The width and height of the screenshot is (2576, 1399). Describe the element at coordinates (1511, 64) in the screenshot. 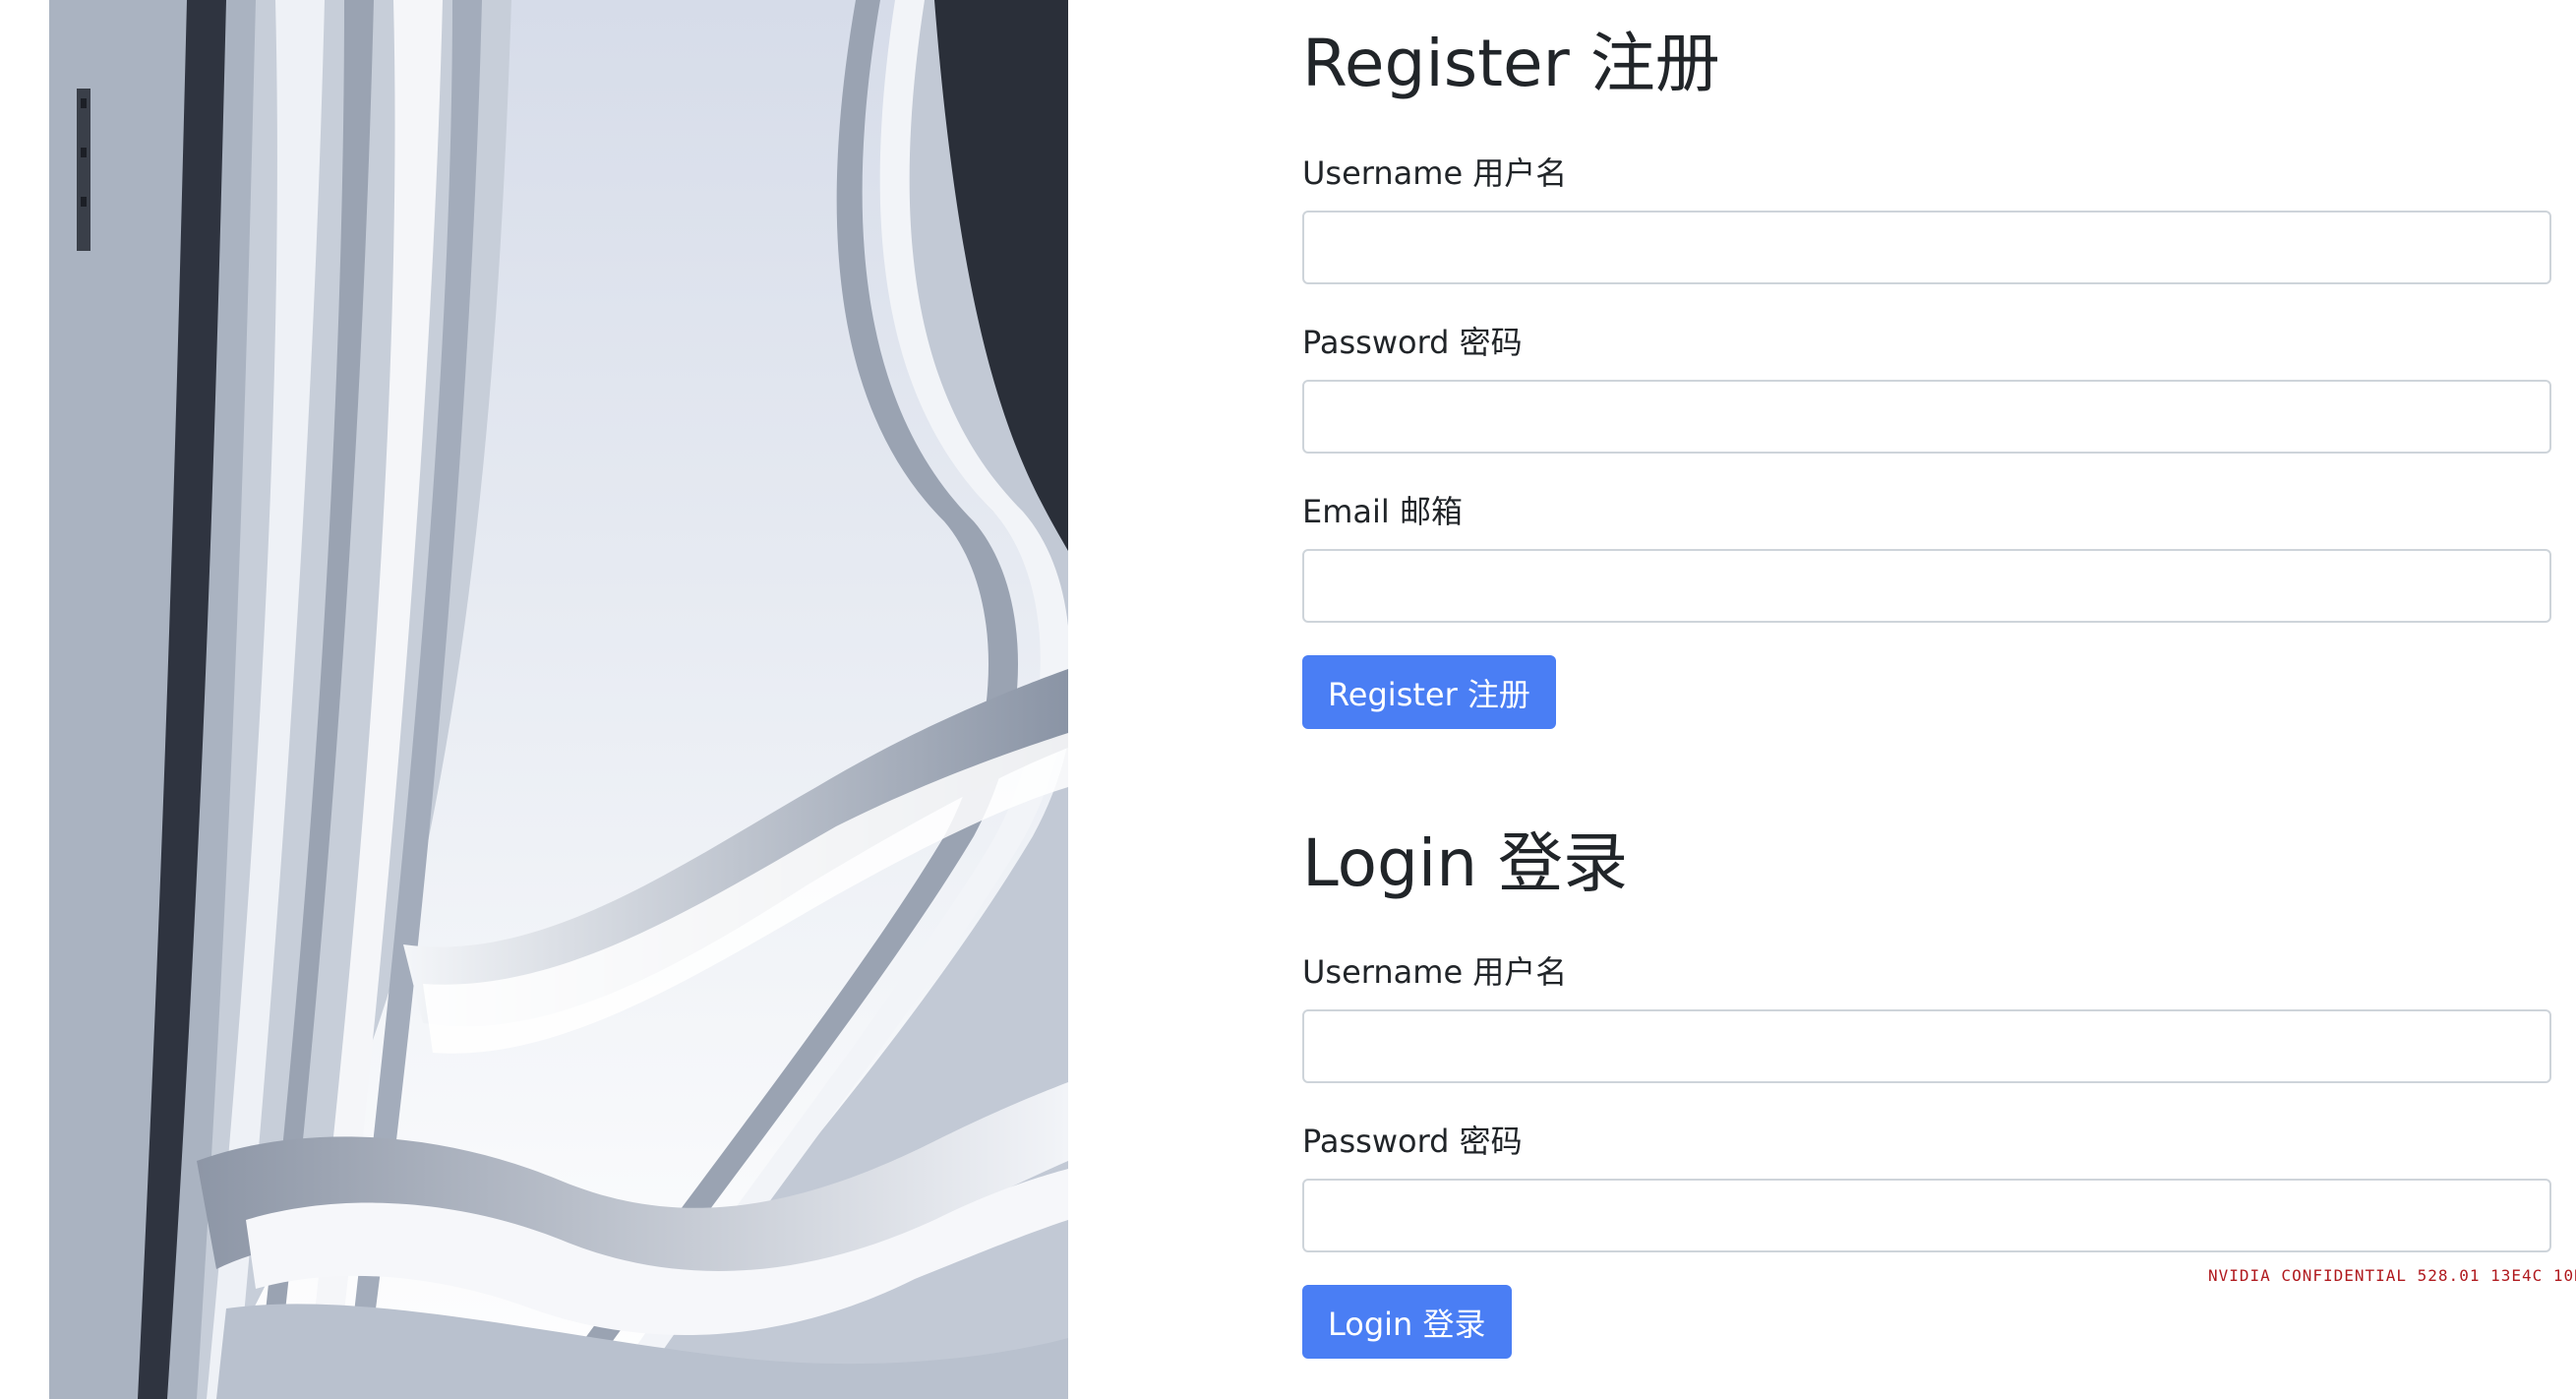

I see `register-heading: Register 注册` at that location.